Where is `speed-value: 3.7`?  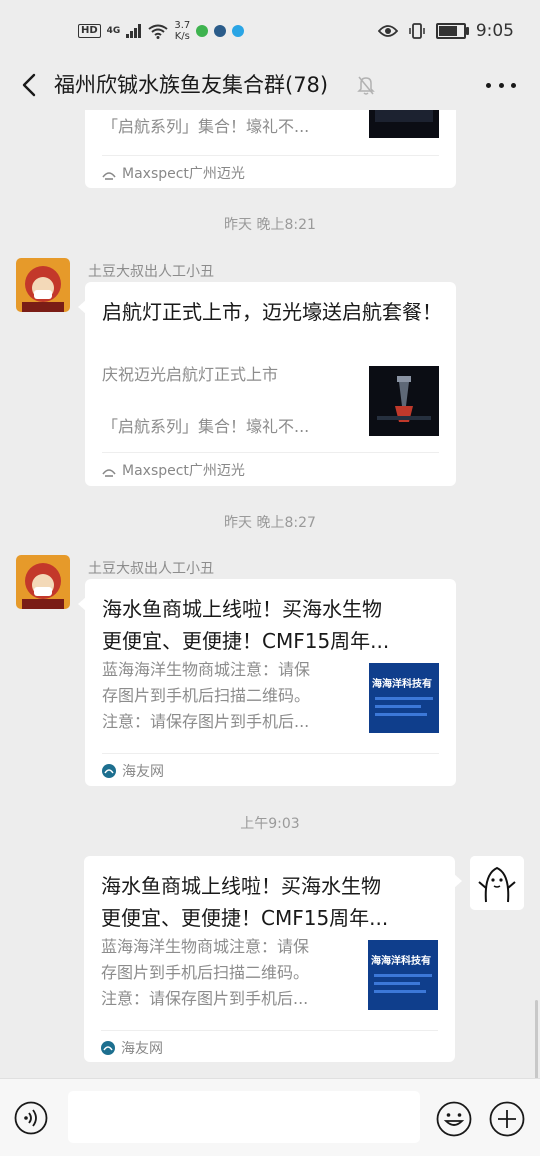 speed-value: 3.7 is located at coordinates (182, 25).